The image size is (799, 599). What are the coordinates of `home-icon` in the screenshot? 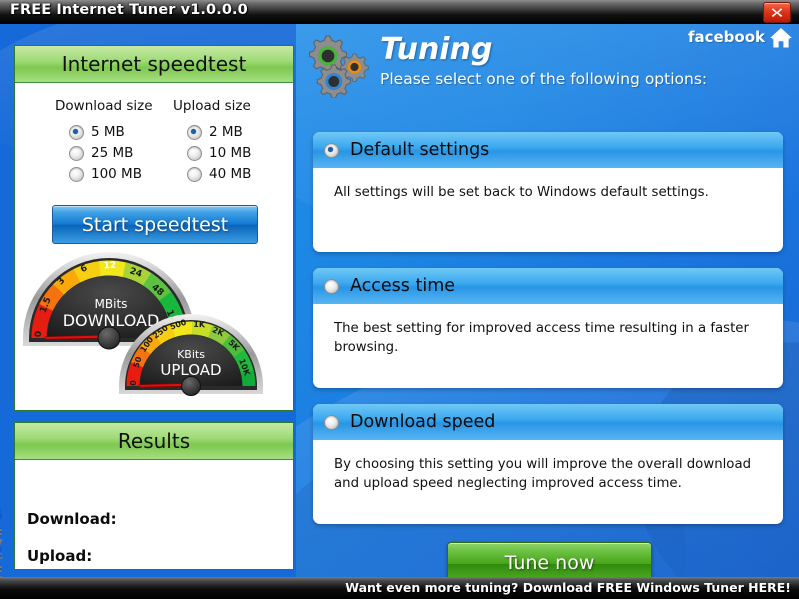 It's located at (781, 38).